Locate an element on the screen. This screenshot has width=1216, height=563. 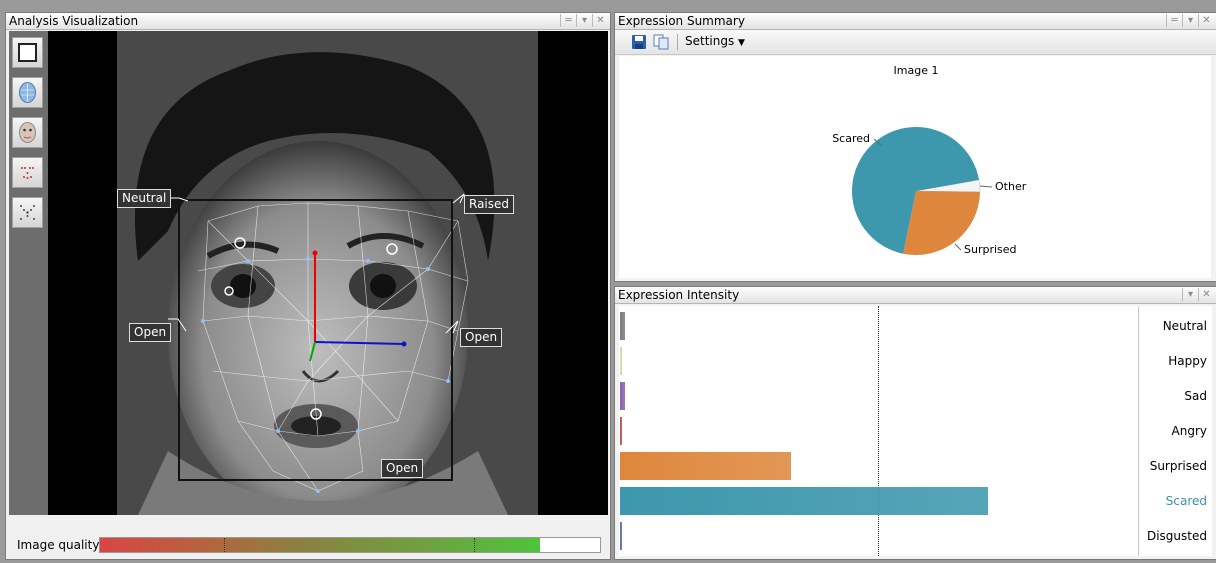
pie-label-surprised: Surprised is located at coordinates (990, 249).